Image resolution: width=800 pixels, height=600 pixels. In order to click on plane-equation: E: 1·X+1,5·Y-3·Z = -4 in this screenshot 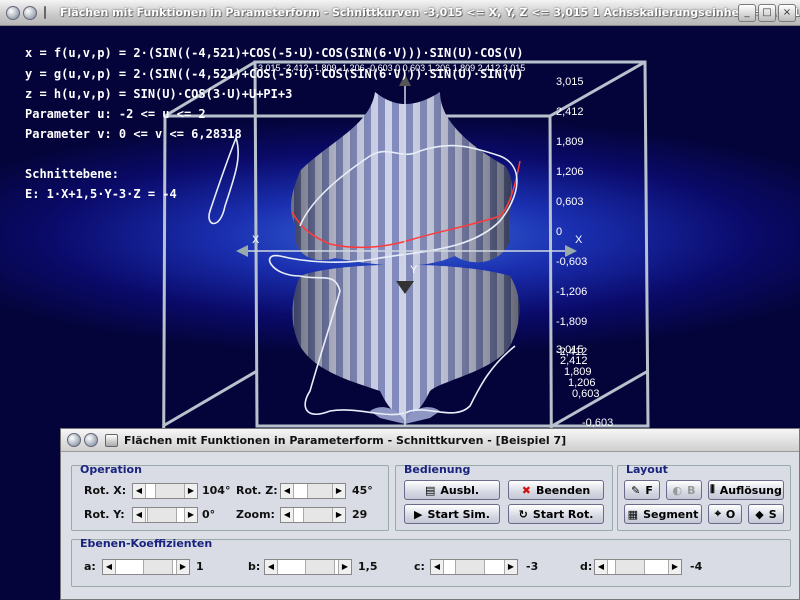, I will do `click(101, 194)`.